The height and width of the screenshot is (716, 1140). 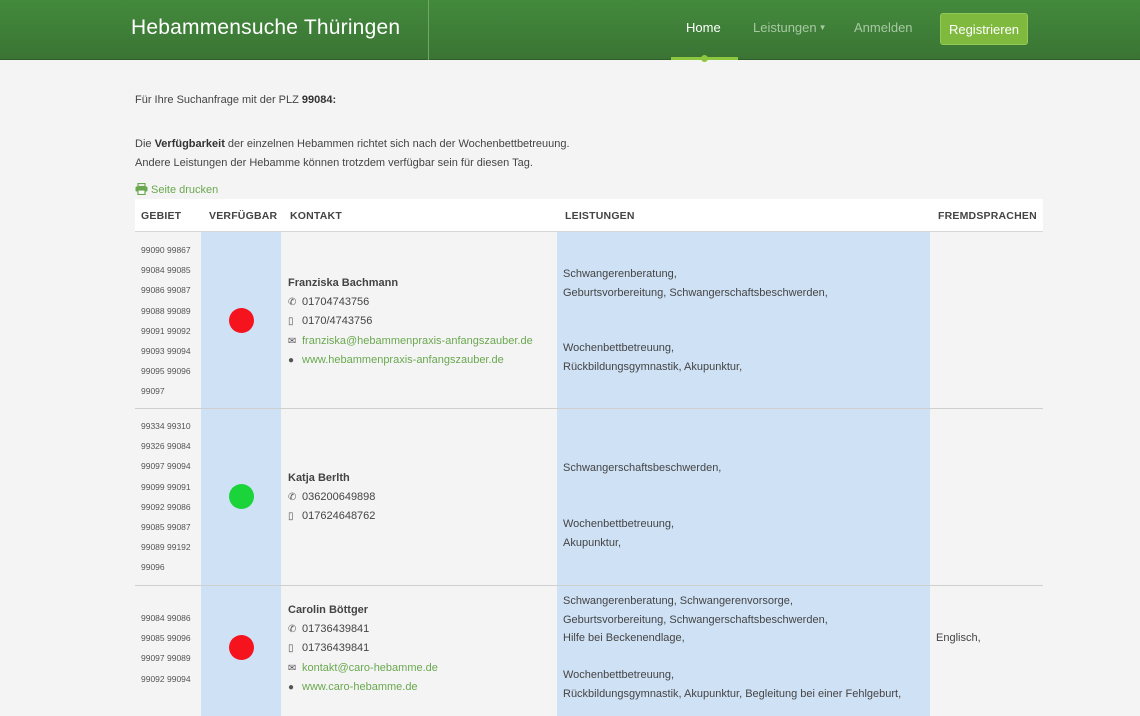 I want to click on service-line: Akupunktur,, so click(x=592, y=542).